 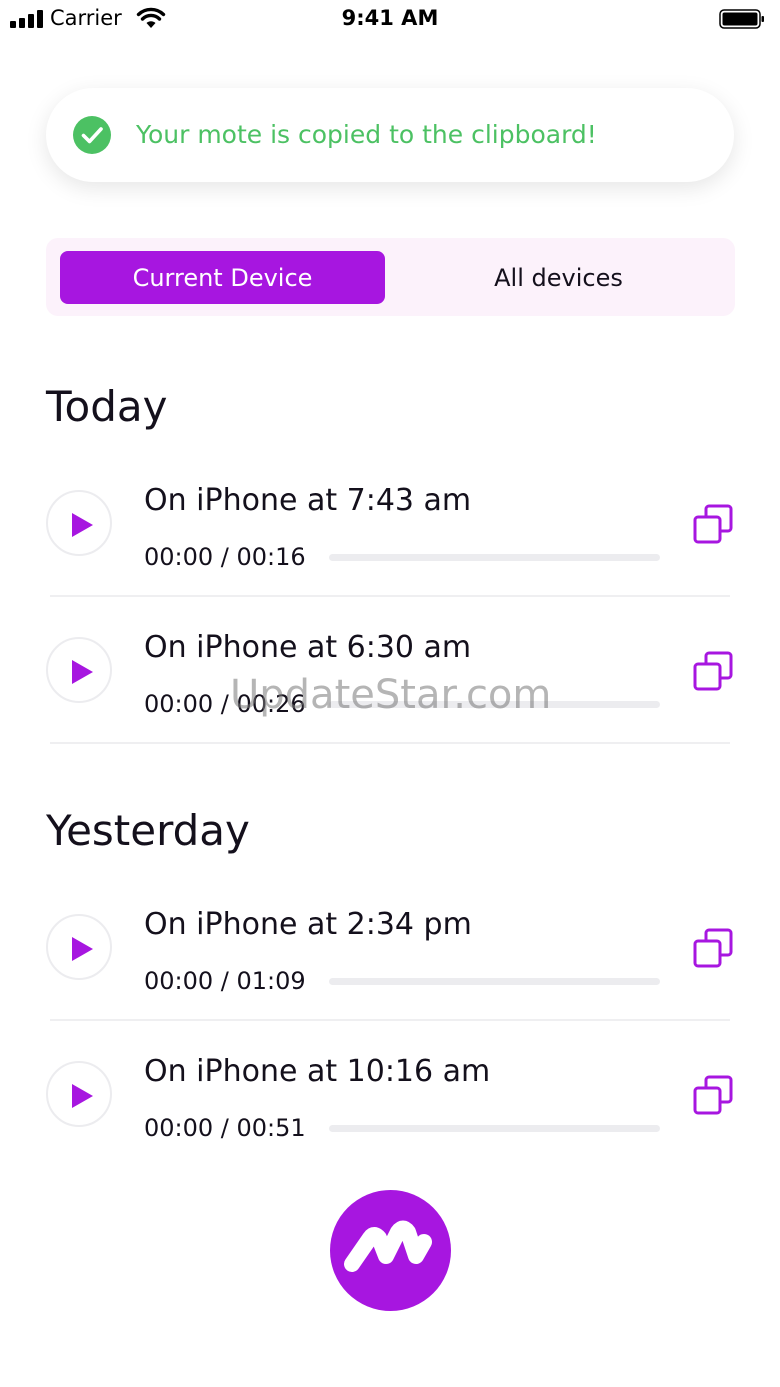 I want to click on recording-title: On iPhone at 2:34 pm, so click(x=308, y=924).